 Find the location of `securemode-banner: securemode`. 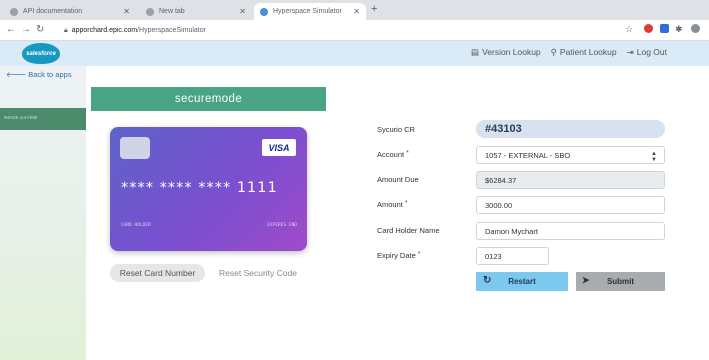

securemode-banner: securemode is located at coordinates (208, 99).